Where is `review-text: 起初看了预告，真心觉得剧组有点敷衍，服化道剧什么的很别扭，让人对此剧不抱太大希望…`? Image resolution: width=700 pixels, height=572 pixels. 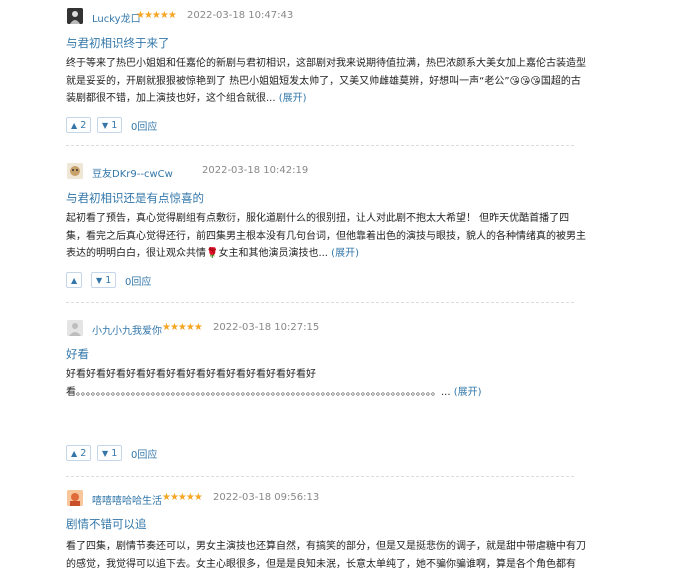
review-text: 起初看了预告，真心觉得剧组有点敷衍，服化道剧什么的很别扭，让人对此剧不抱太大希望… is located at coordinates (326, 236).